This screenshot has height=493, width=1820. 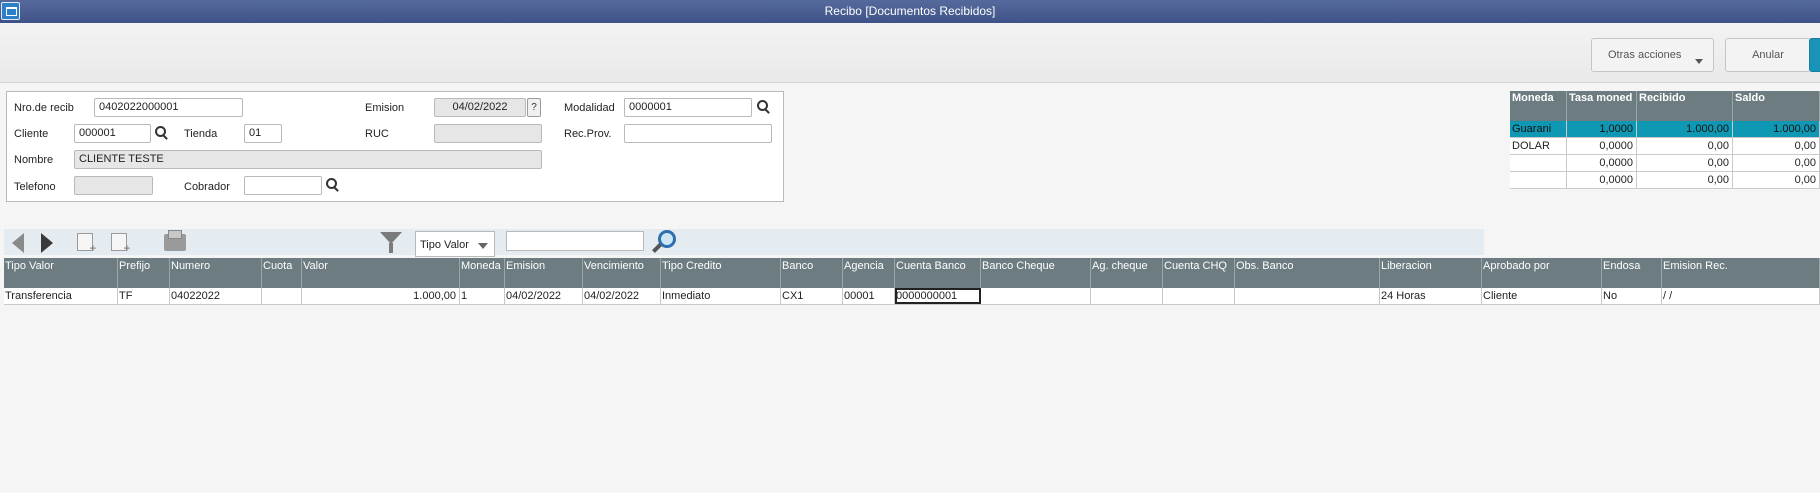 What do you see at coordinates (1602, 129) in the screenshot?
I see `rate-cell: 1,0000` at bounding box center [1602, 129].